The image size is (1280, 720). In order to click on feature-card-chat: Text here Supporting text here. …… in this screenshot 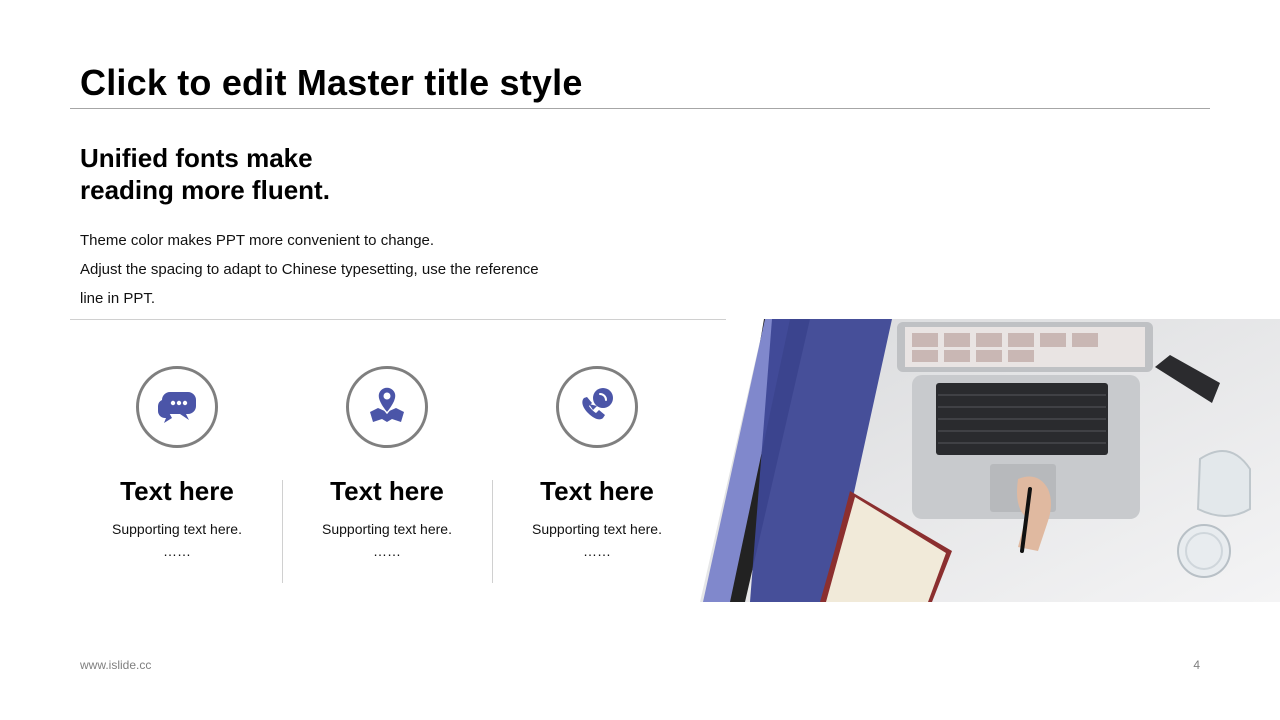, I will do `click(177, 462)`.